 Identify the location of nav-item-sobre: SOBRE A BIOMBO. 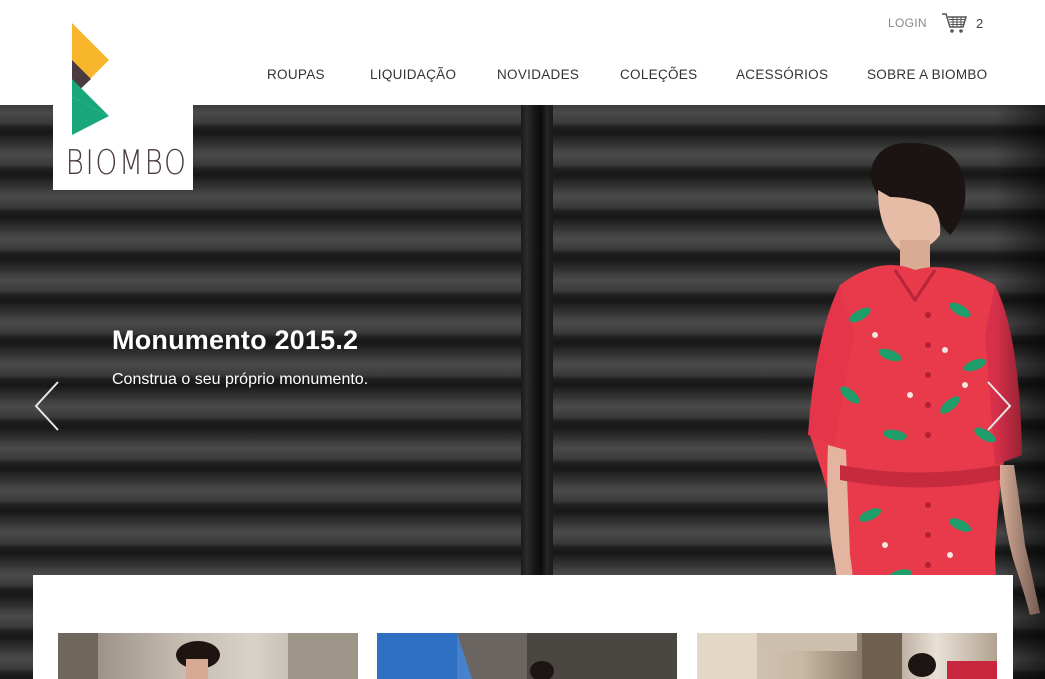
(927, 74).